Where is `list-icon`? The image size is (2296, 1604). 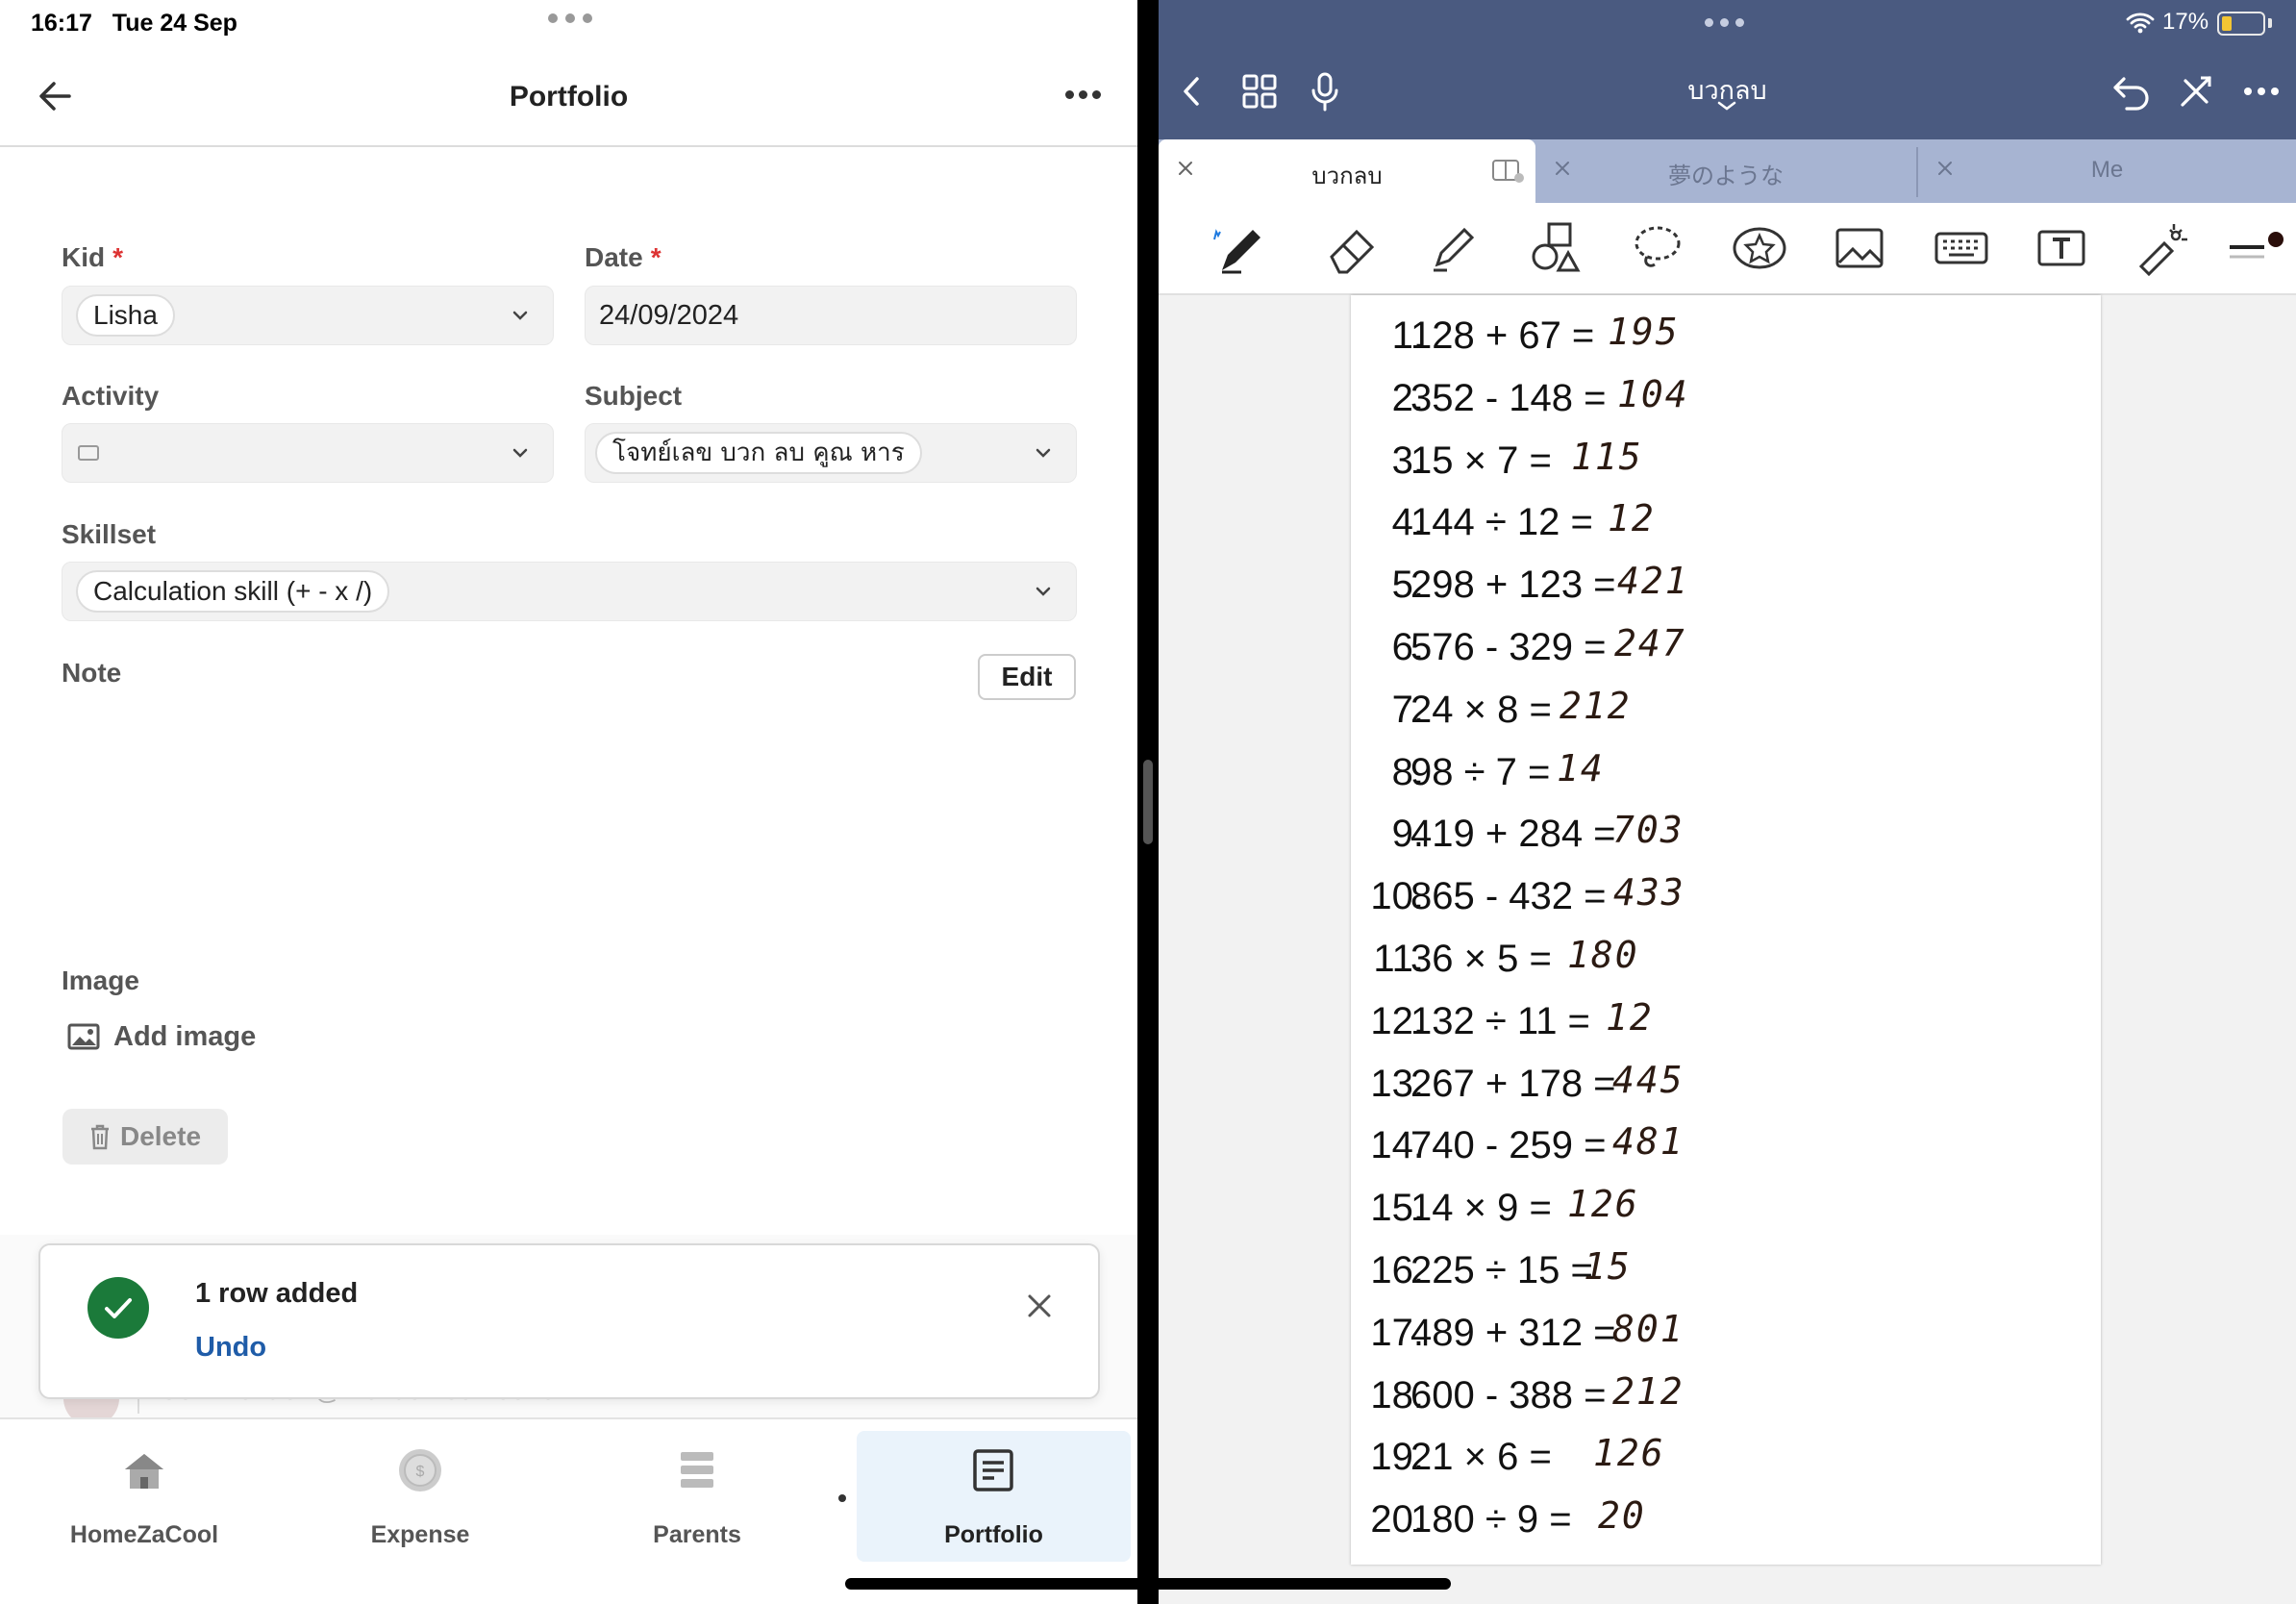 list-icon is located at coordinates (697, 1470).